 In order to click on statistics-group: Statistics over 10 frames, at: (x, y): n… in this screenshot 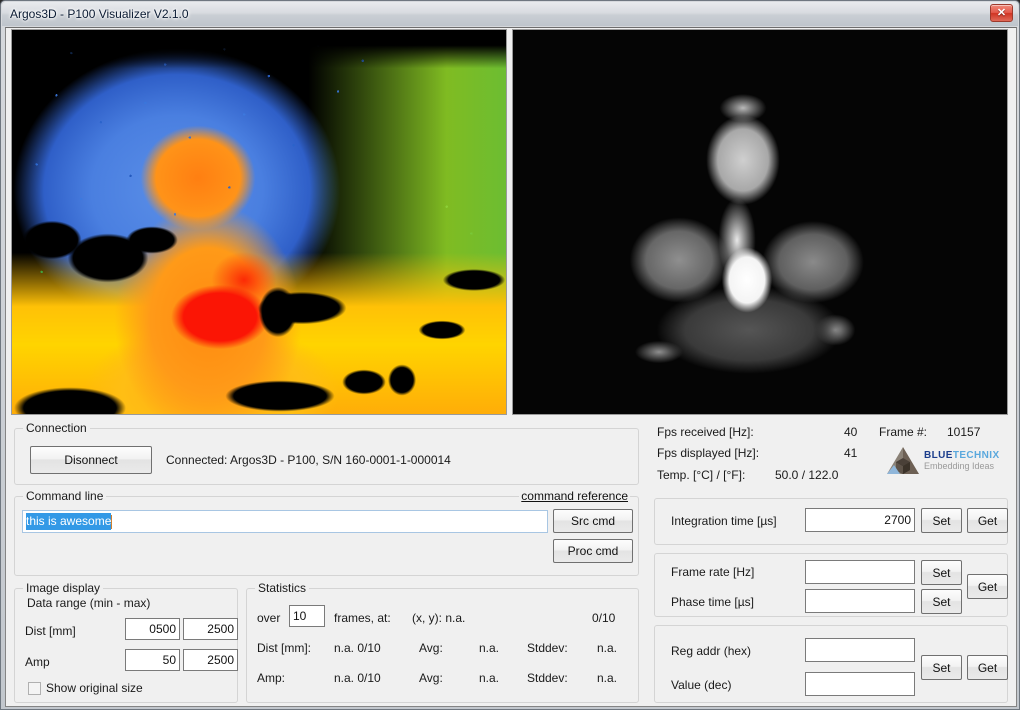, I will do `click(442, 642)`.